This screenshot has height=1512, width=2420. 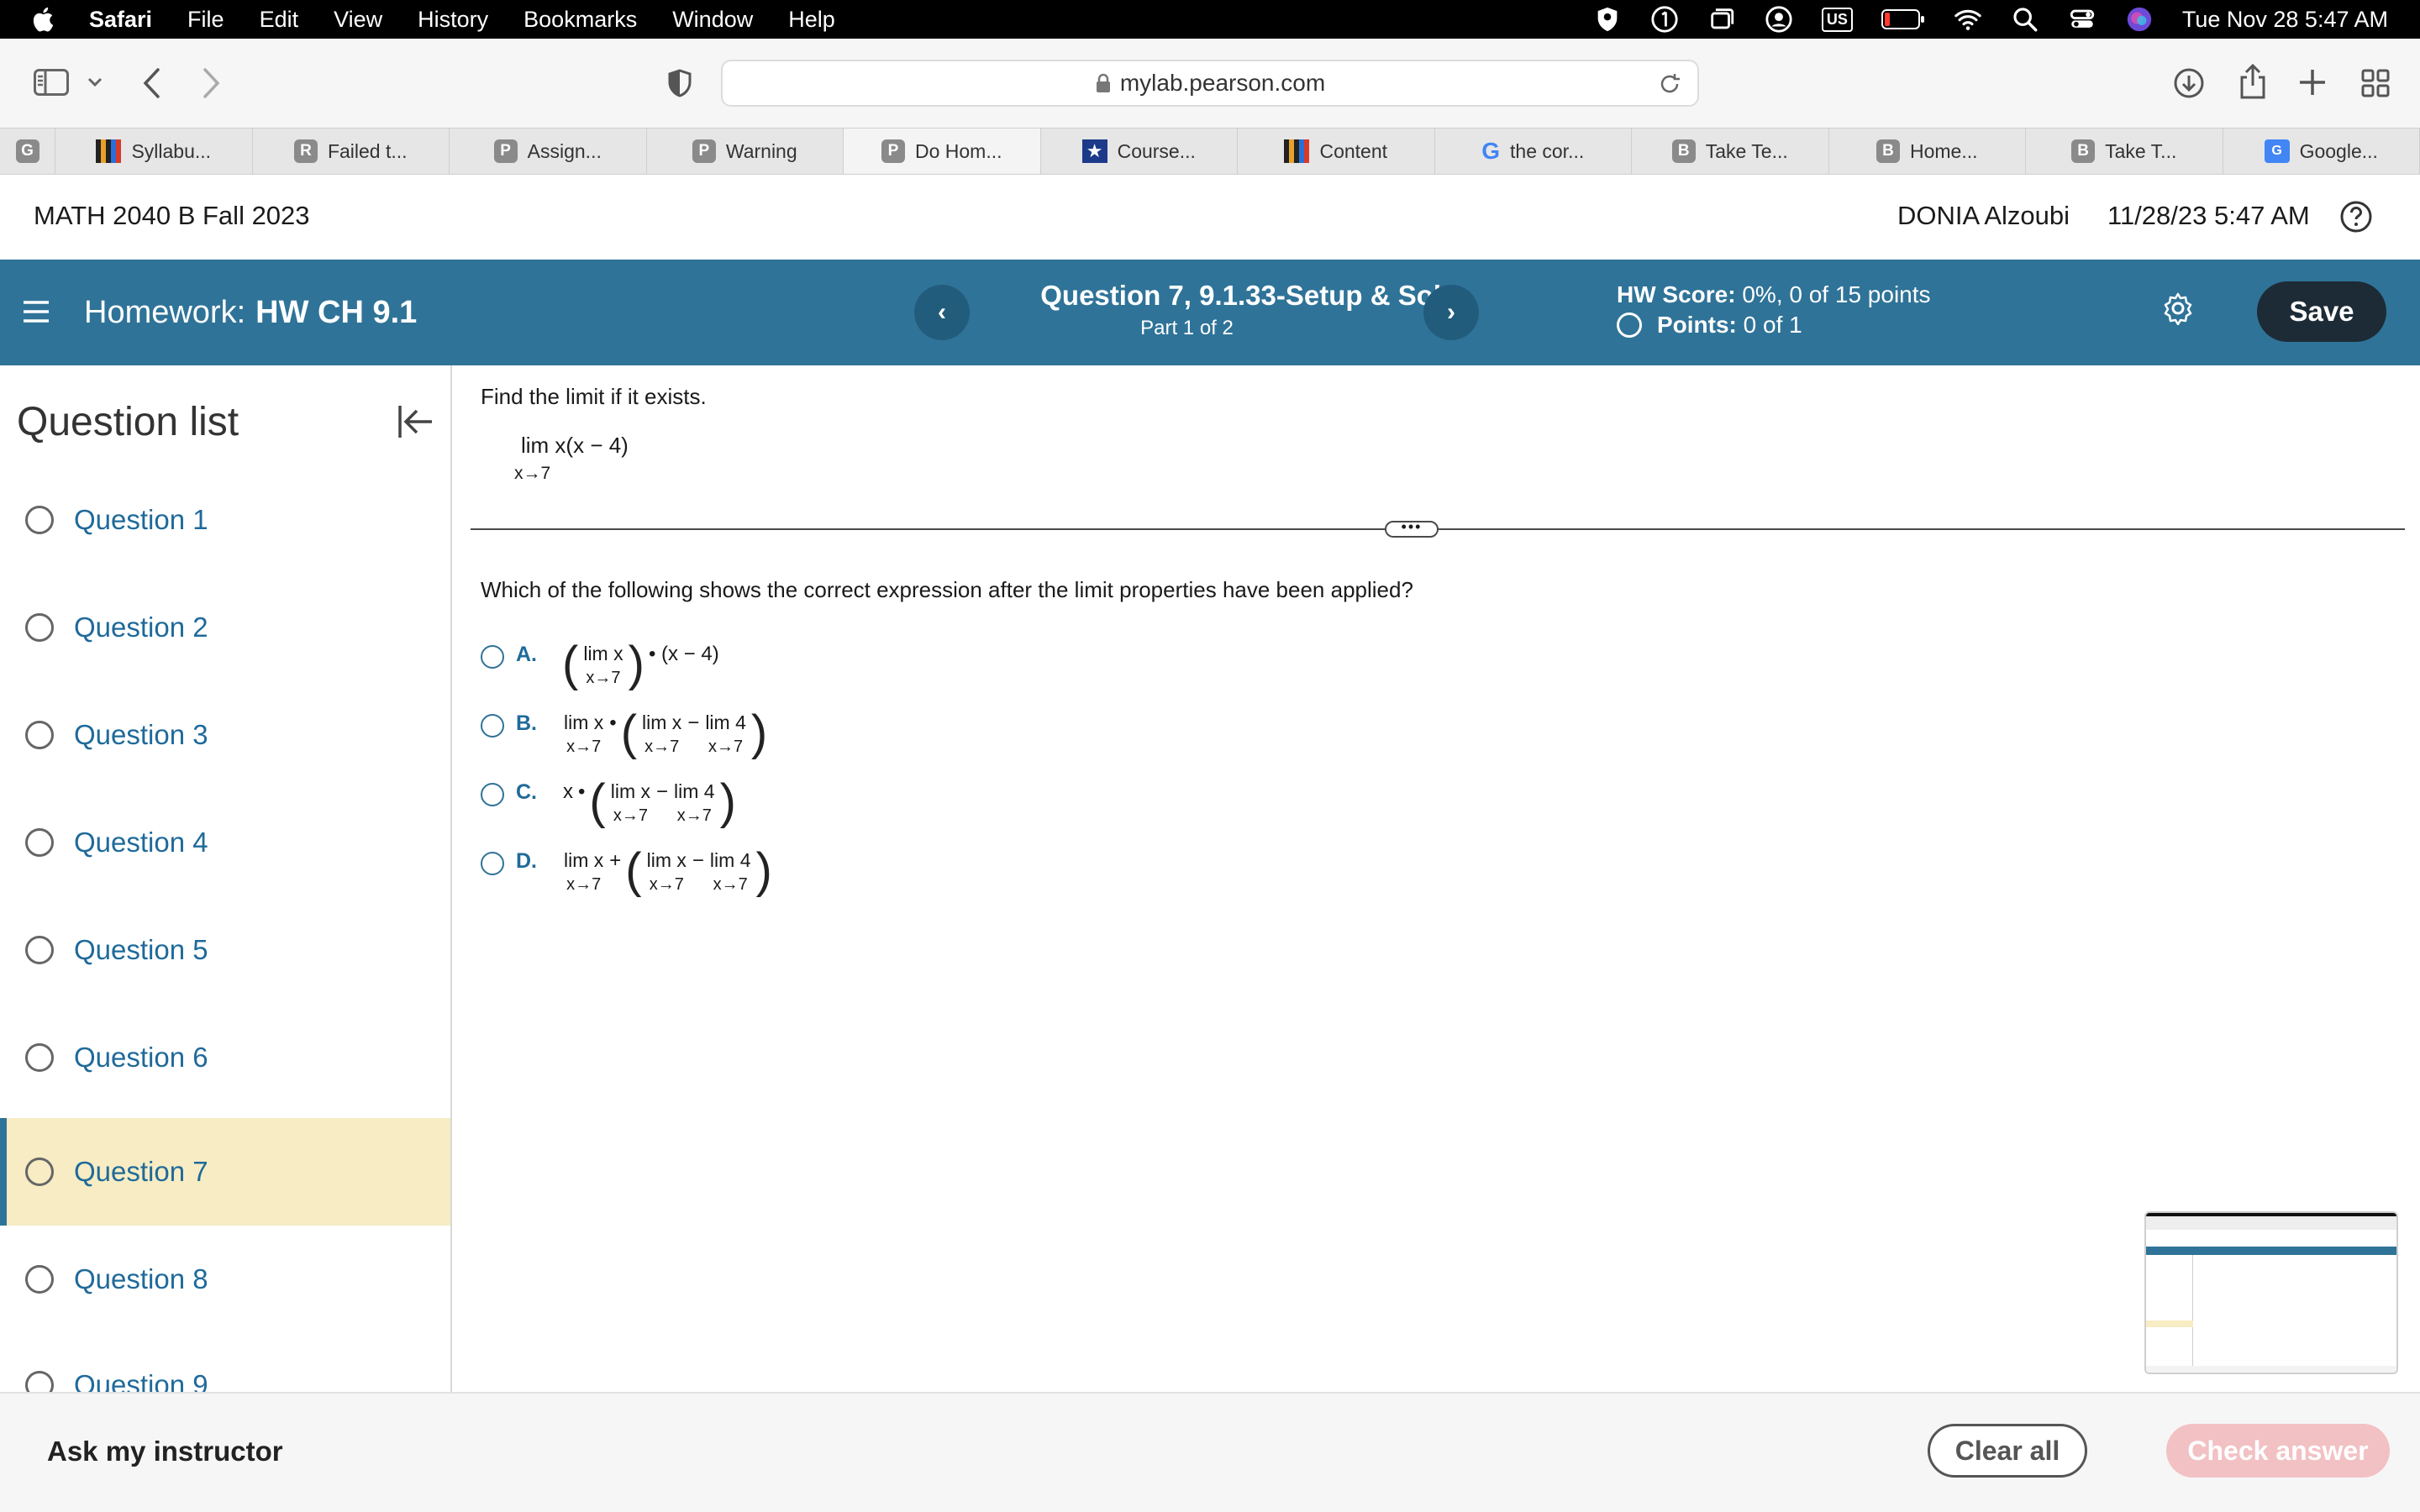 What do you see at coordinates (2169, 1314) in the screenshot?
I see `thumb-sidebar` at bounding box center [2169, 1314].